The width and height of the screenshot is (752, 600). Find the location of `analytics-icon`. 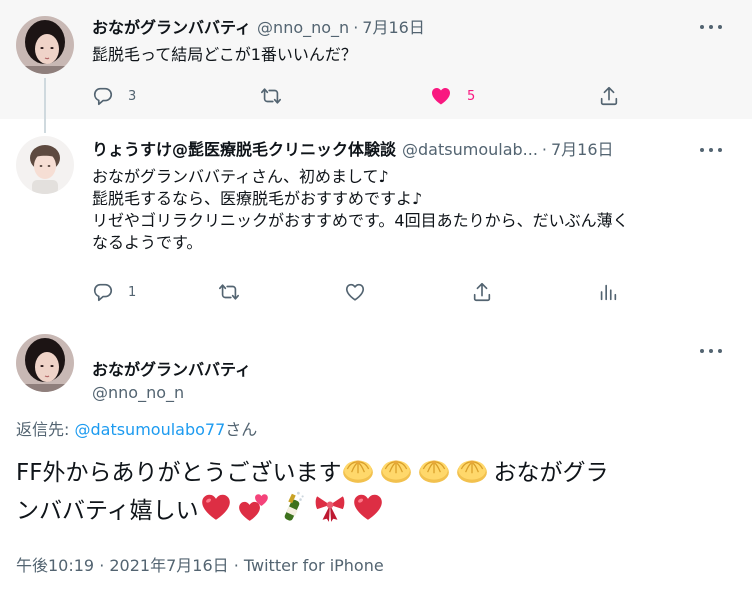

analytics-icon is located at coordinates (608, 292).